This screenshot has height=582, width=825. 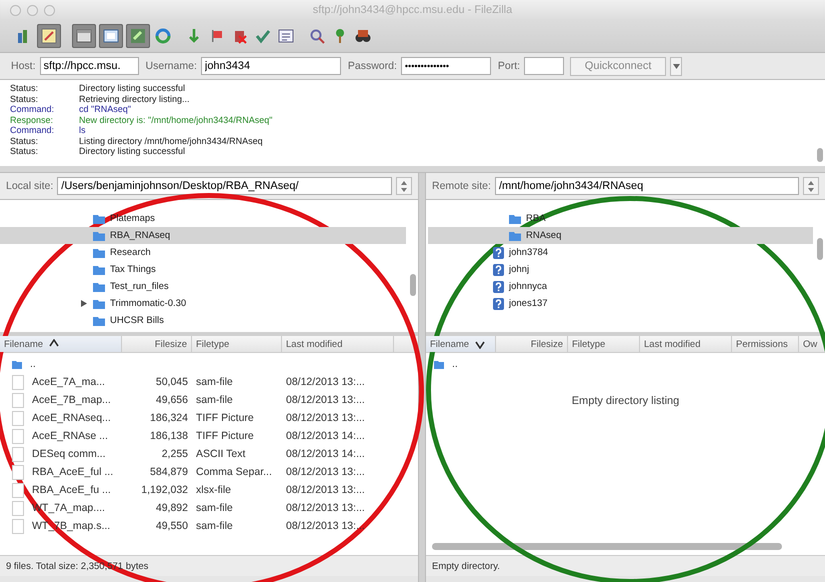 I want to click on refresh-icon, so click(x=163, y=36).